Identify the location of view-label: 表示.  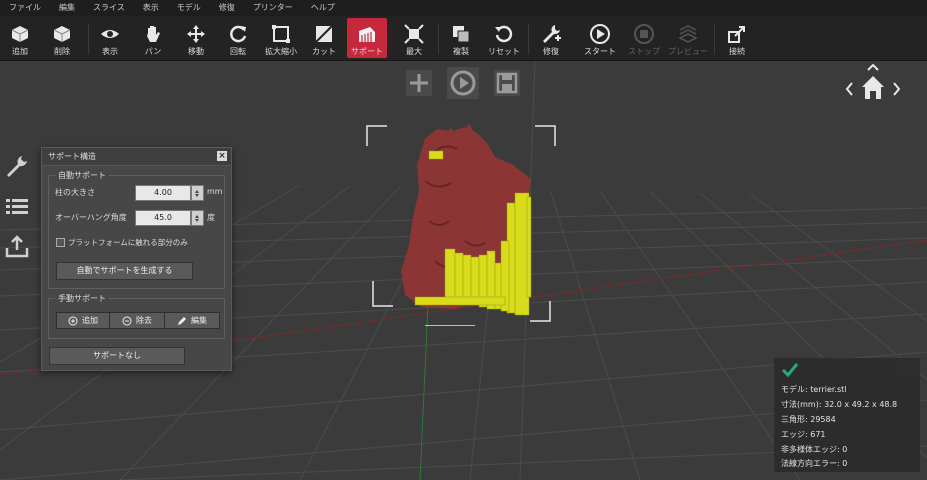
(110, 51).